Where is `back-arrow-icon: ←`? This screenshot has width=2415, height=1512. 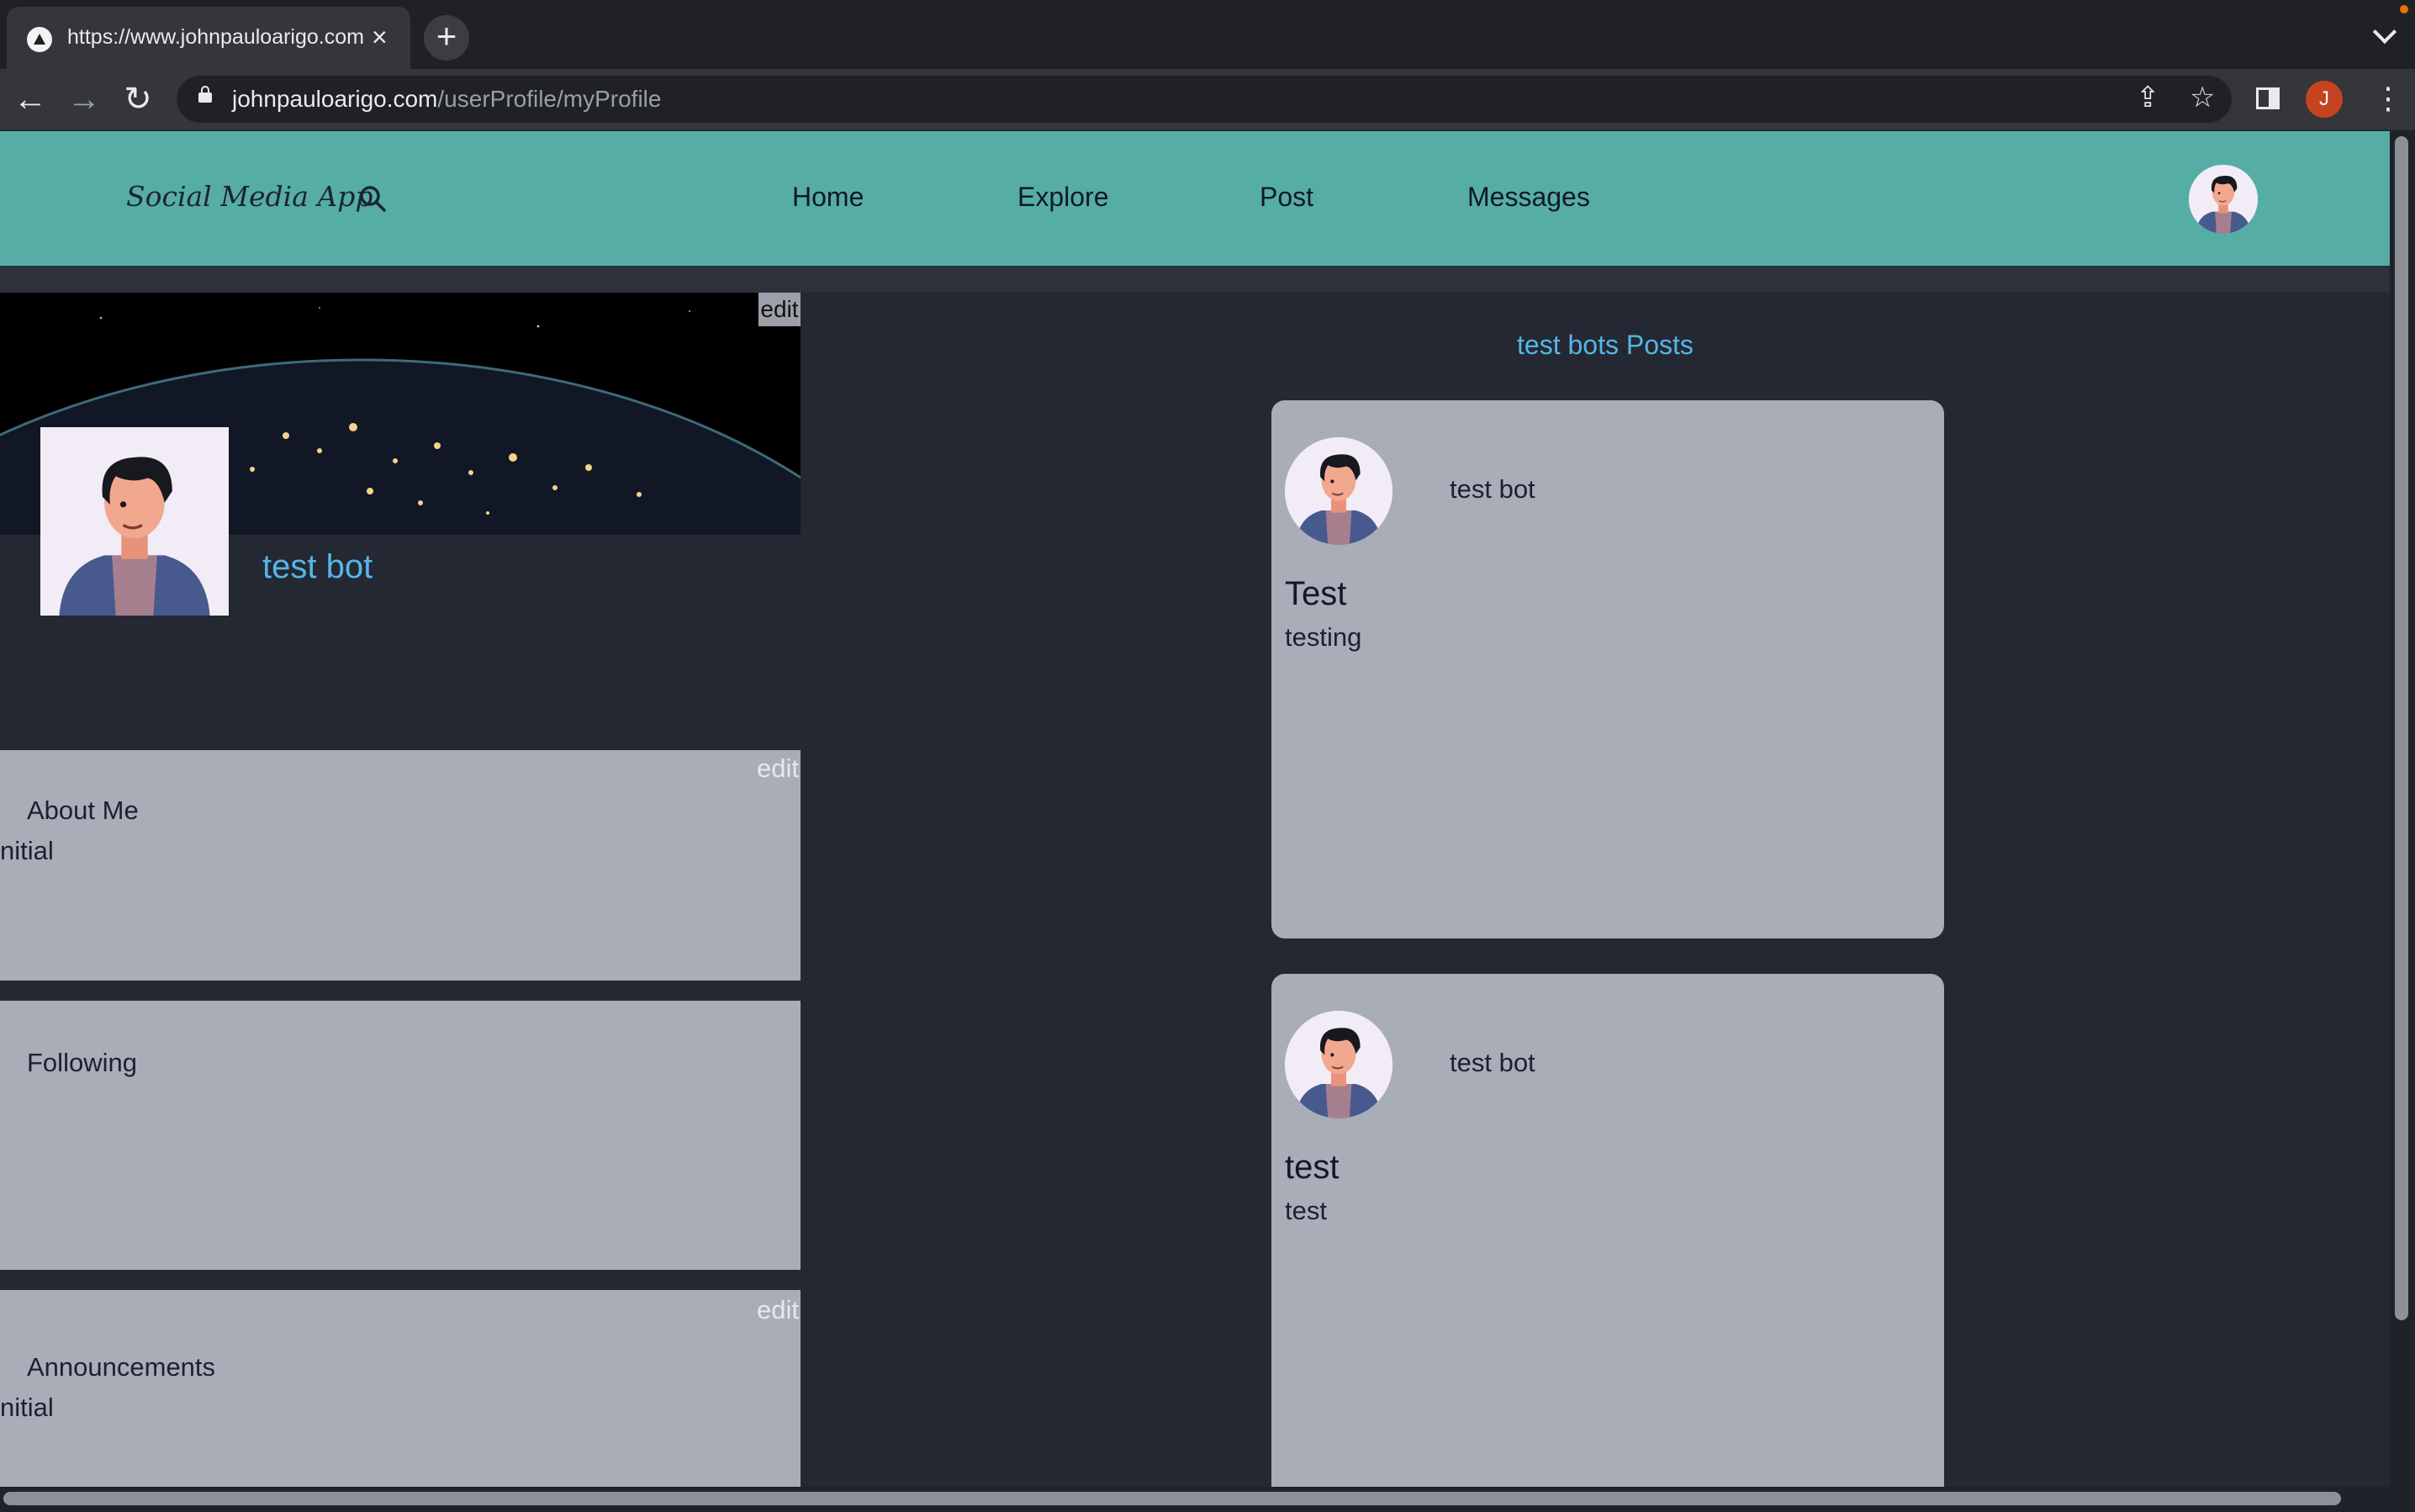 back-arrow-icon: ← is located at coordinates (30, 99).